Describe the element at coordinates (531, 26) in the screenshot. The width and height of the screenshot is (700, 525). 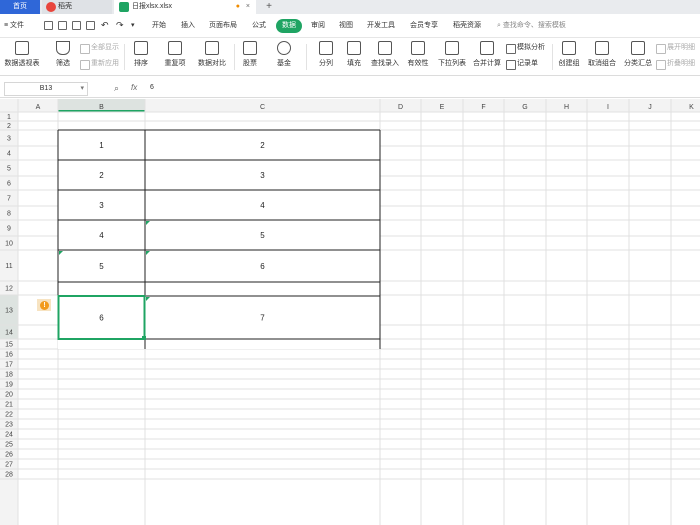
I see `command-search: ⌕ 查找命令、搜索模板` at that location.